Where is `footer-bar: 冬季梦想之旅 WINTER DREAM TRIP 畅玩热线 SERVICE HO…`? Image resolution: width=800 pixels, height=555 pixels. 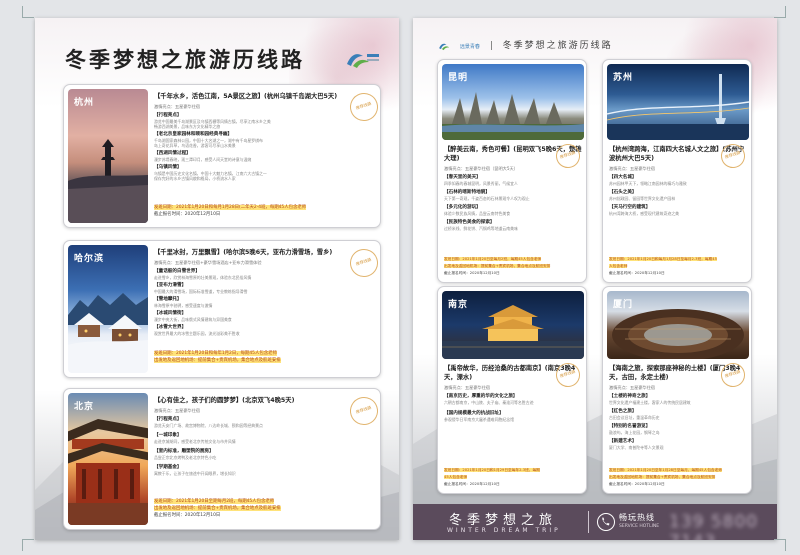
footer-bar: 冬季梦想之旅 WINTER DREAM TRIP 畅玩热线 SERVICE HO… is located at coordinates (595, 522).